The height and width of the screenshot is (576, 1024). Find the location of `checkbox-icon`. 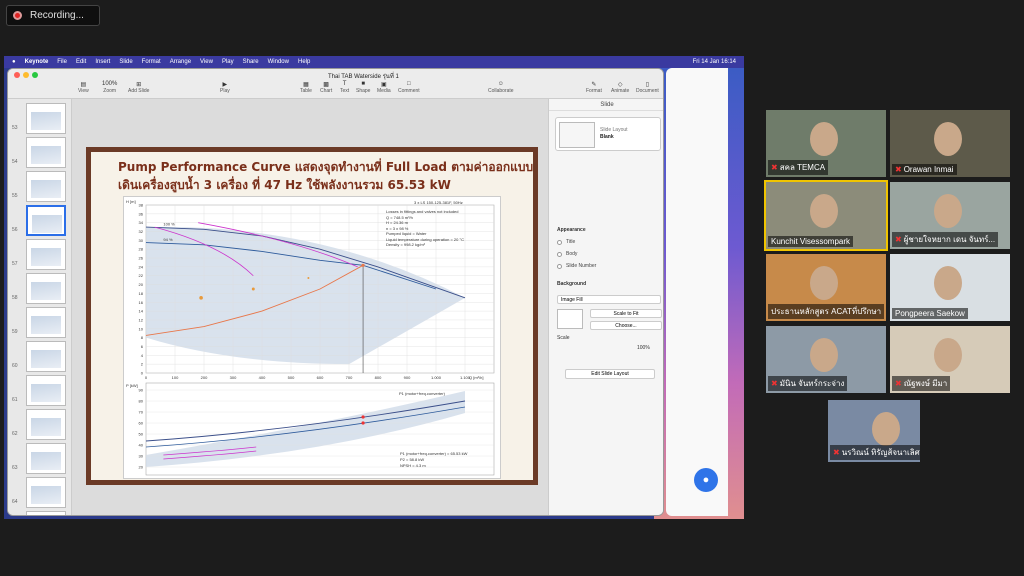

checkbox-icon is located at coordinates (559, 266).